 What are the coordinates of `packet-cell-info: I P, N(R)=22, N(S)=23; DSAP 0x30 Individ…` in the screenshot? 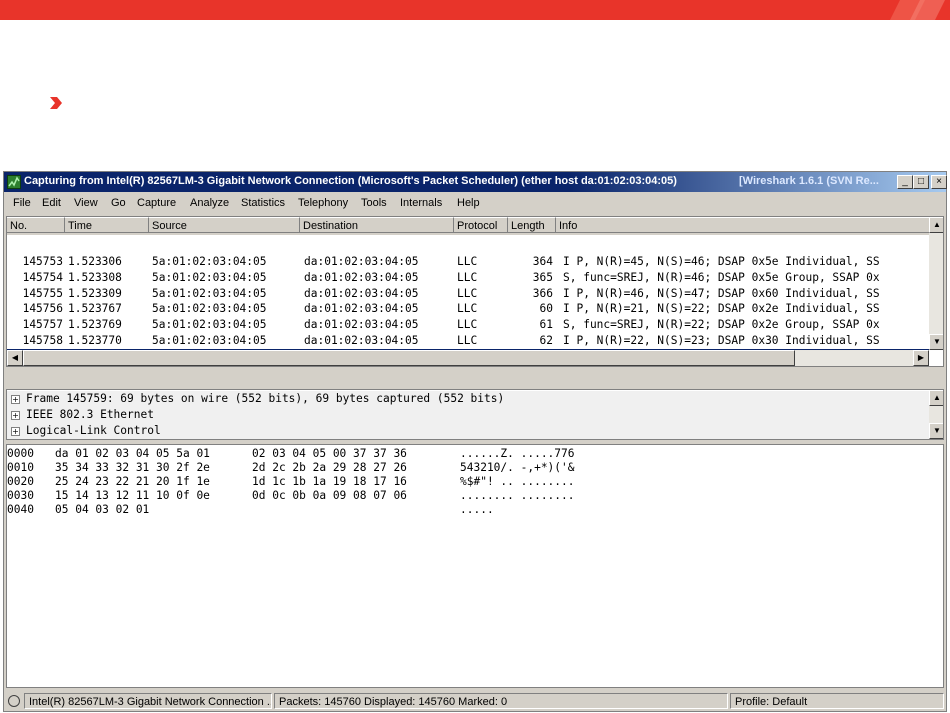 It's located at (721, 340).